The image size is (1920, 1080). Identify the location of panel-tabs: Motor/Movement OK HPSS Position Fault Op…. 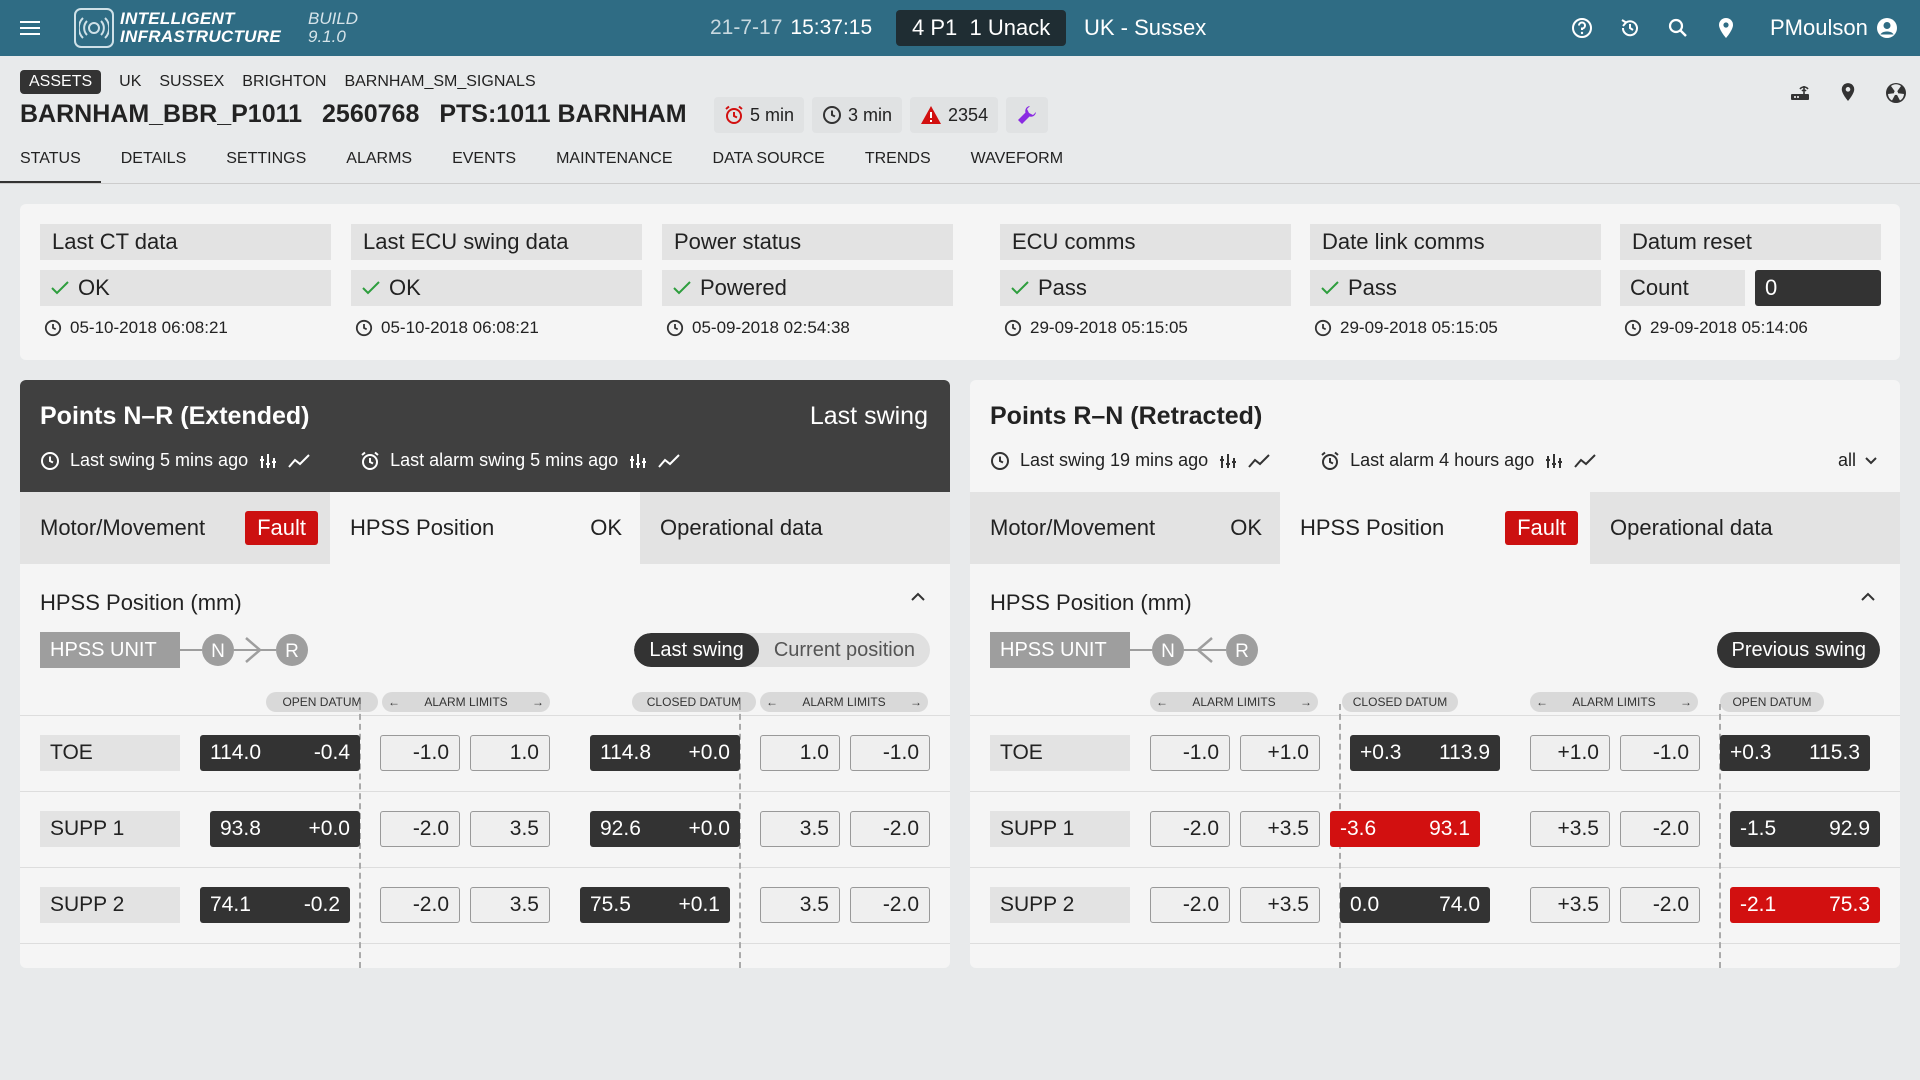
(1435, 528).